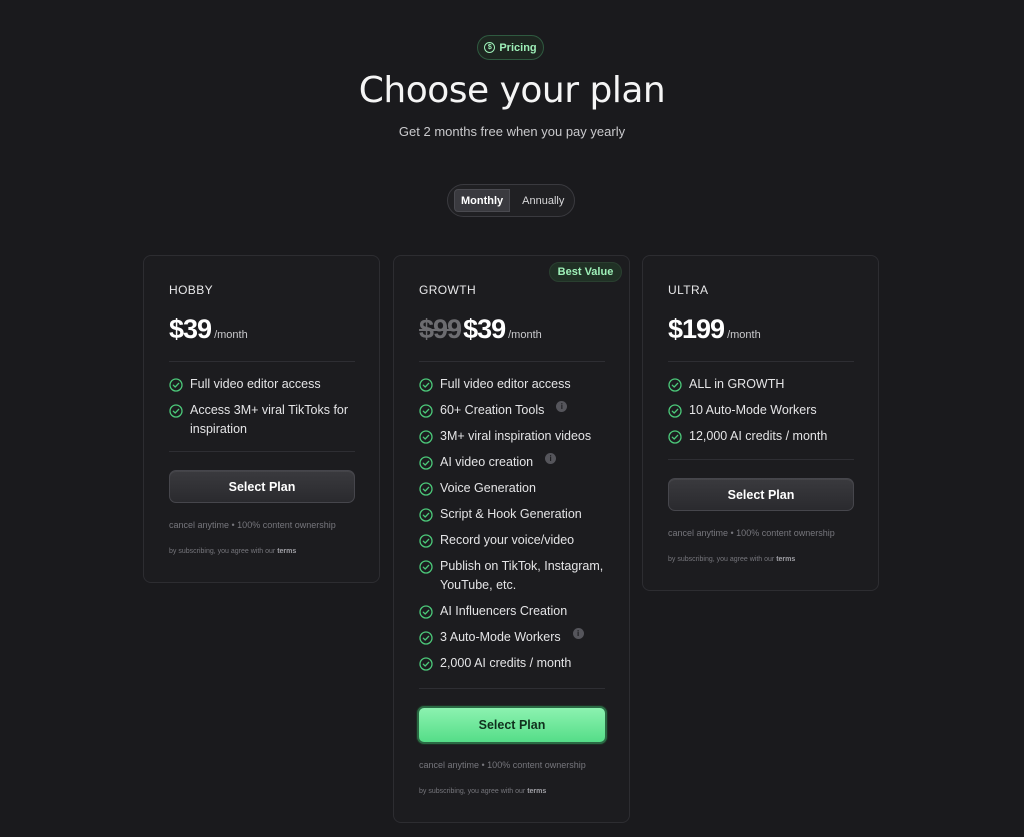  What do you see at coordinates (540, 200) in the screenshot?
I see `toggle-annually: Annually` at bounding box center [540, 200].